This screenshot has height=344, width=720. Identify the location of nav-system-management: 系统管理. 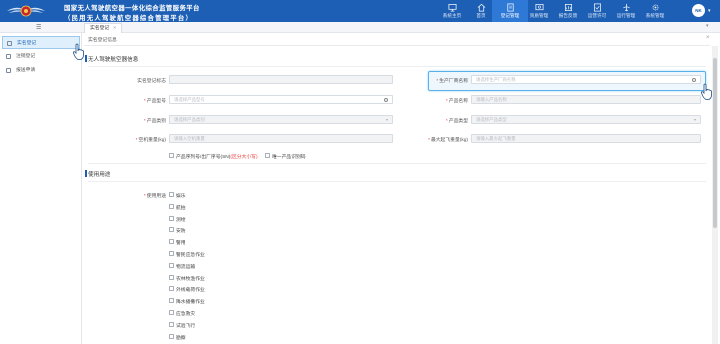
(655, 11).